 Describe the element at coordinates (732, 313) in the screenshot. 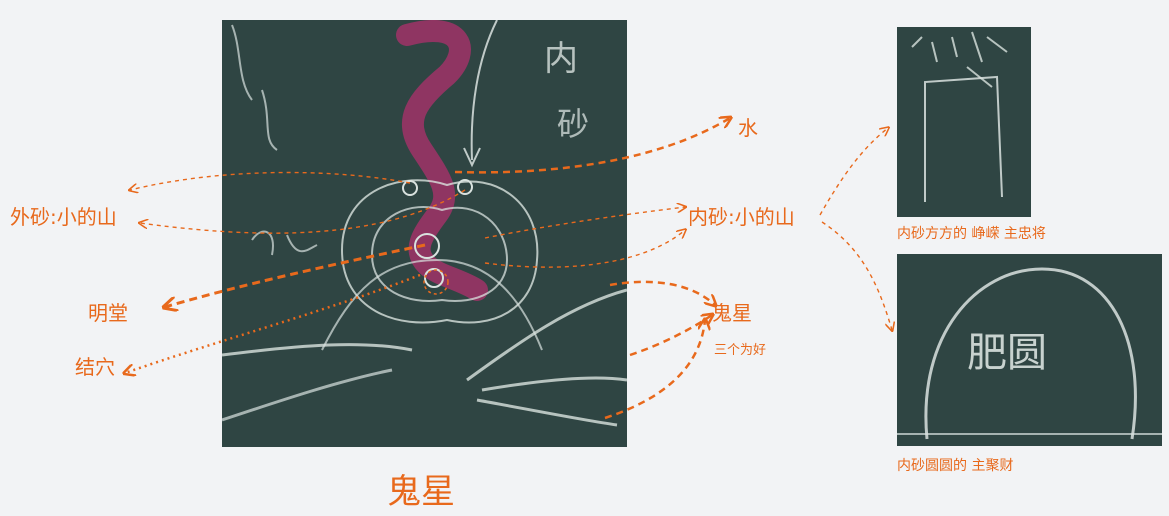

I see `ghost-star-label: 鬼星` at that location.